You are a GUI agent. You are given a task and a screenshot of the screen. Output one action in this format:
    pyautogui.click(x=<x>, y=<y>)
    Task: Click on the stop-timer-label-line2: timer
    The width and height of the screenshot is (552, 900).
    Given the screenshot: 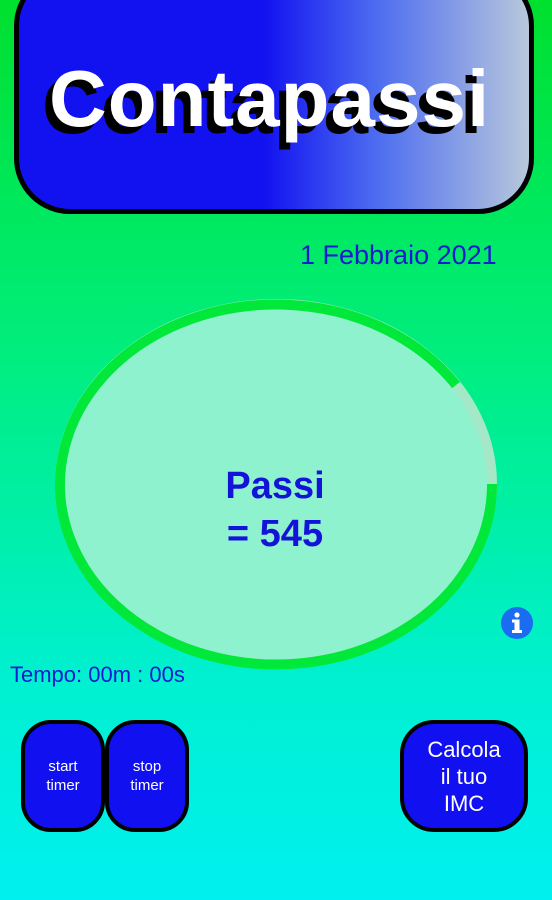 What is the action you would take?
    pyautogui.click(x=147, y=785)
    